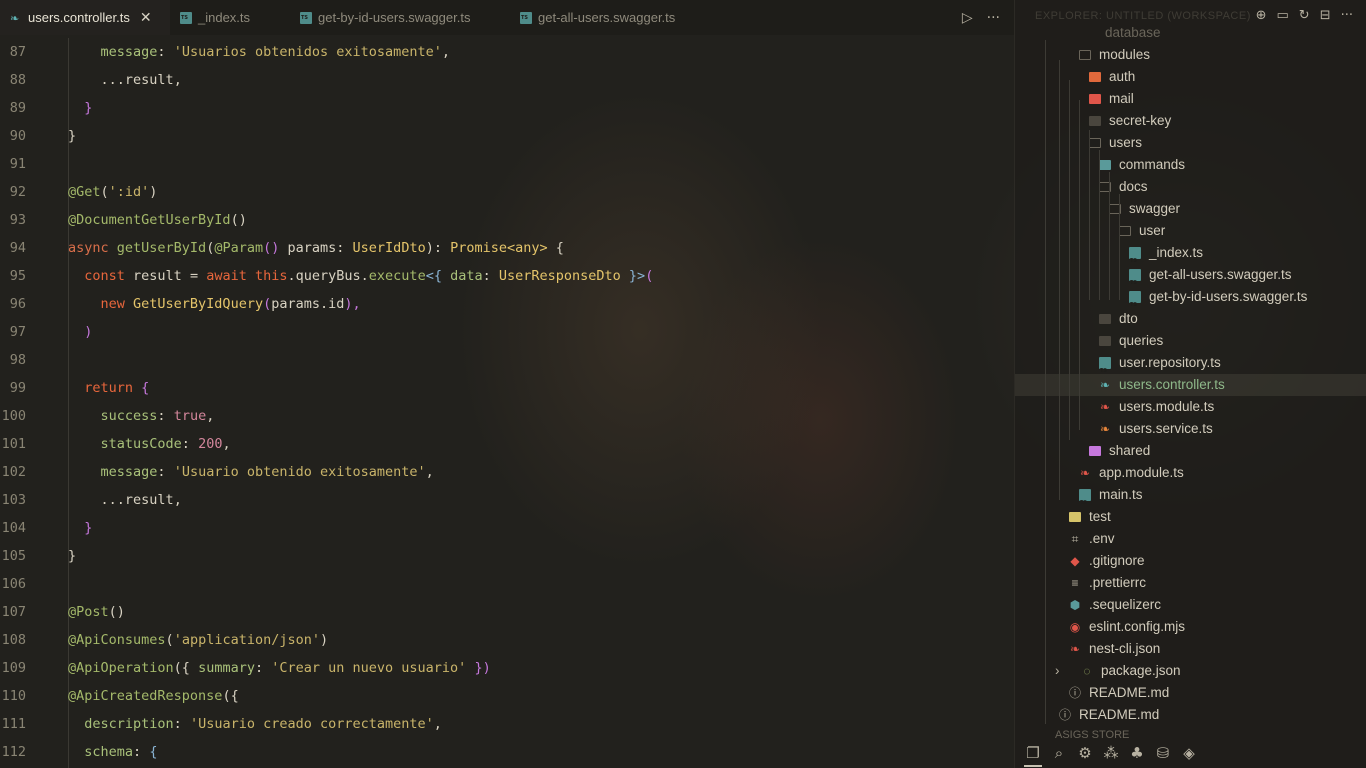  What do you see at coordinates (1304, 15) in the screenshot?
I see `refresh-icon: ↻` at bounding box center [1304, 15].